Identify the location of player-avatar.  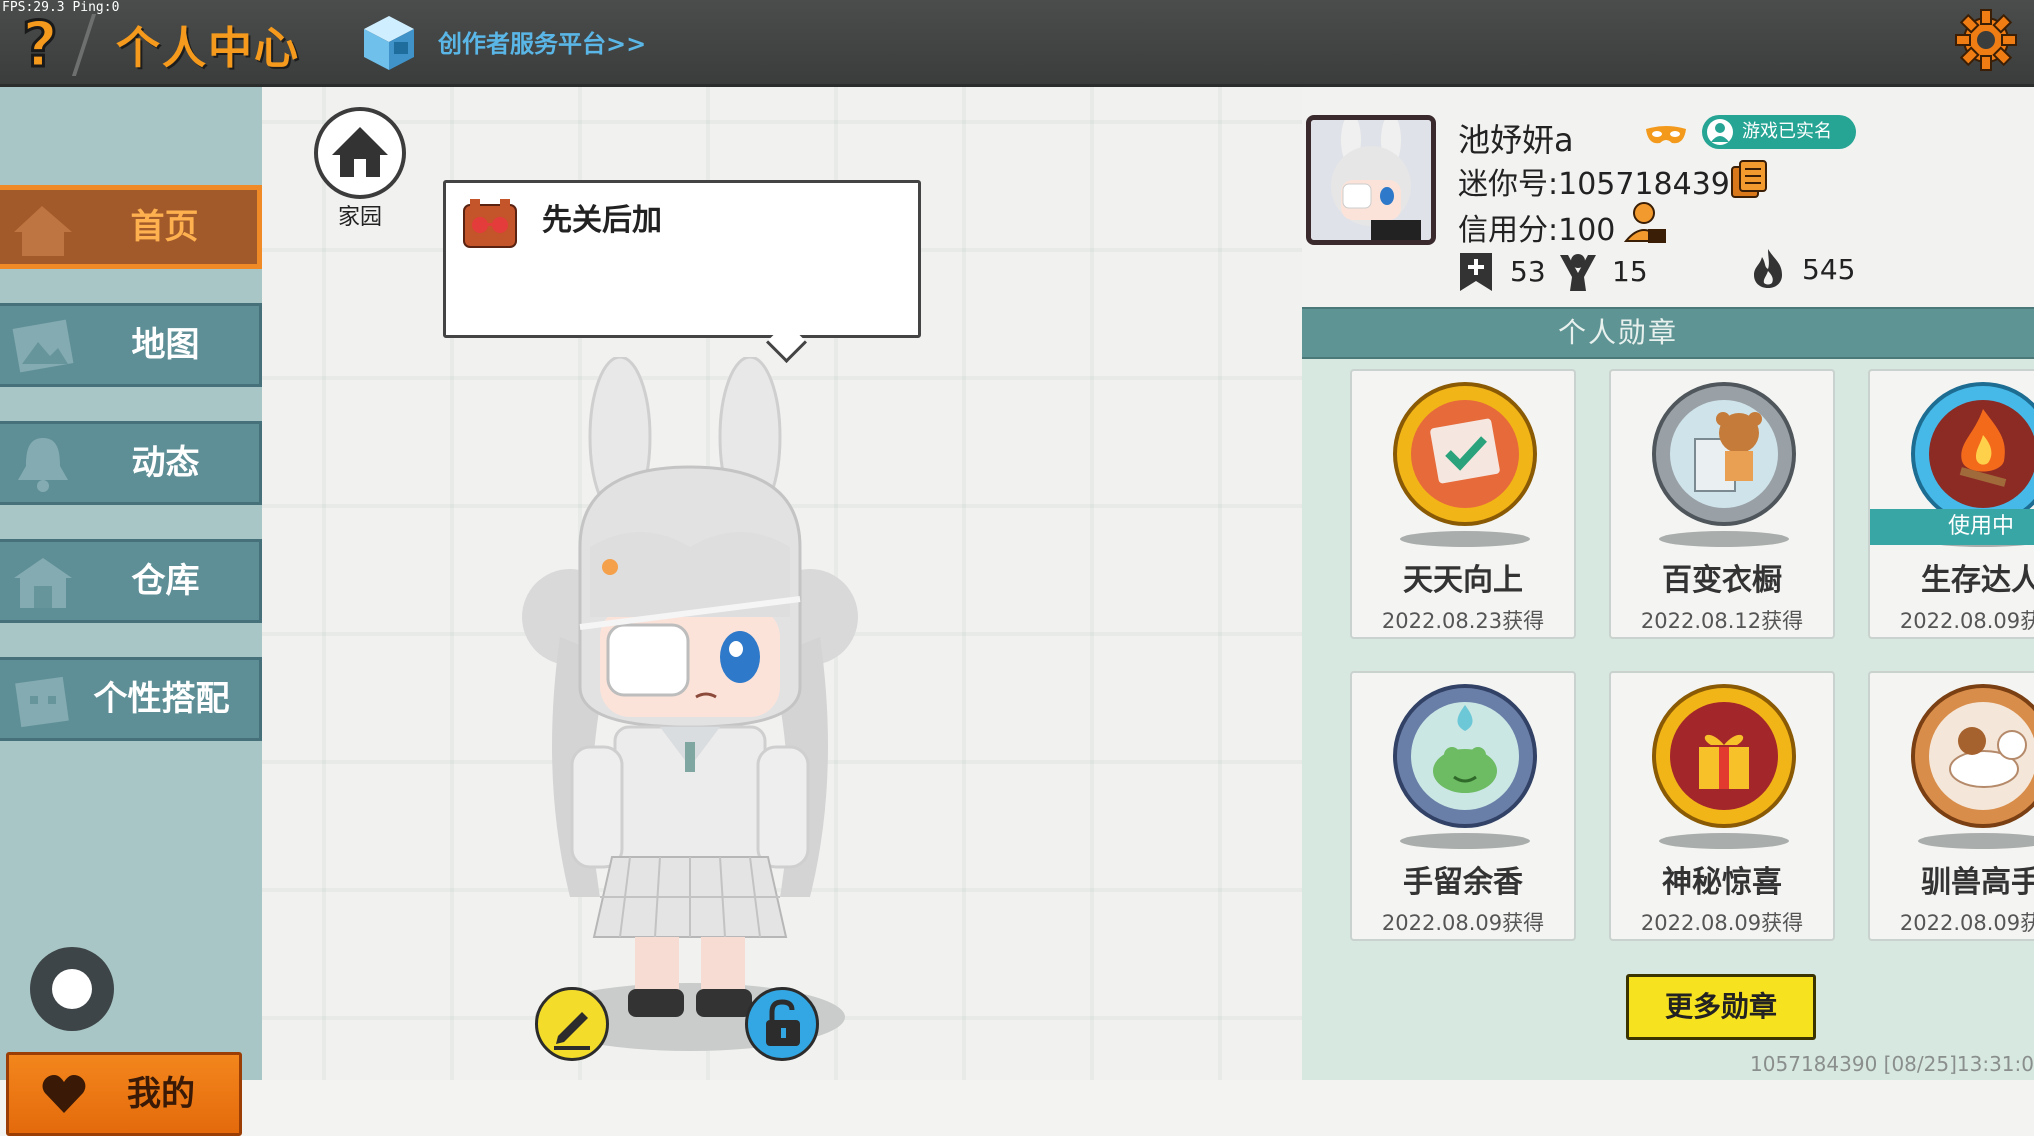
(690, 707).